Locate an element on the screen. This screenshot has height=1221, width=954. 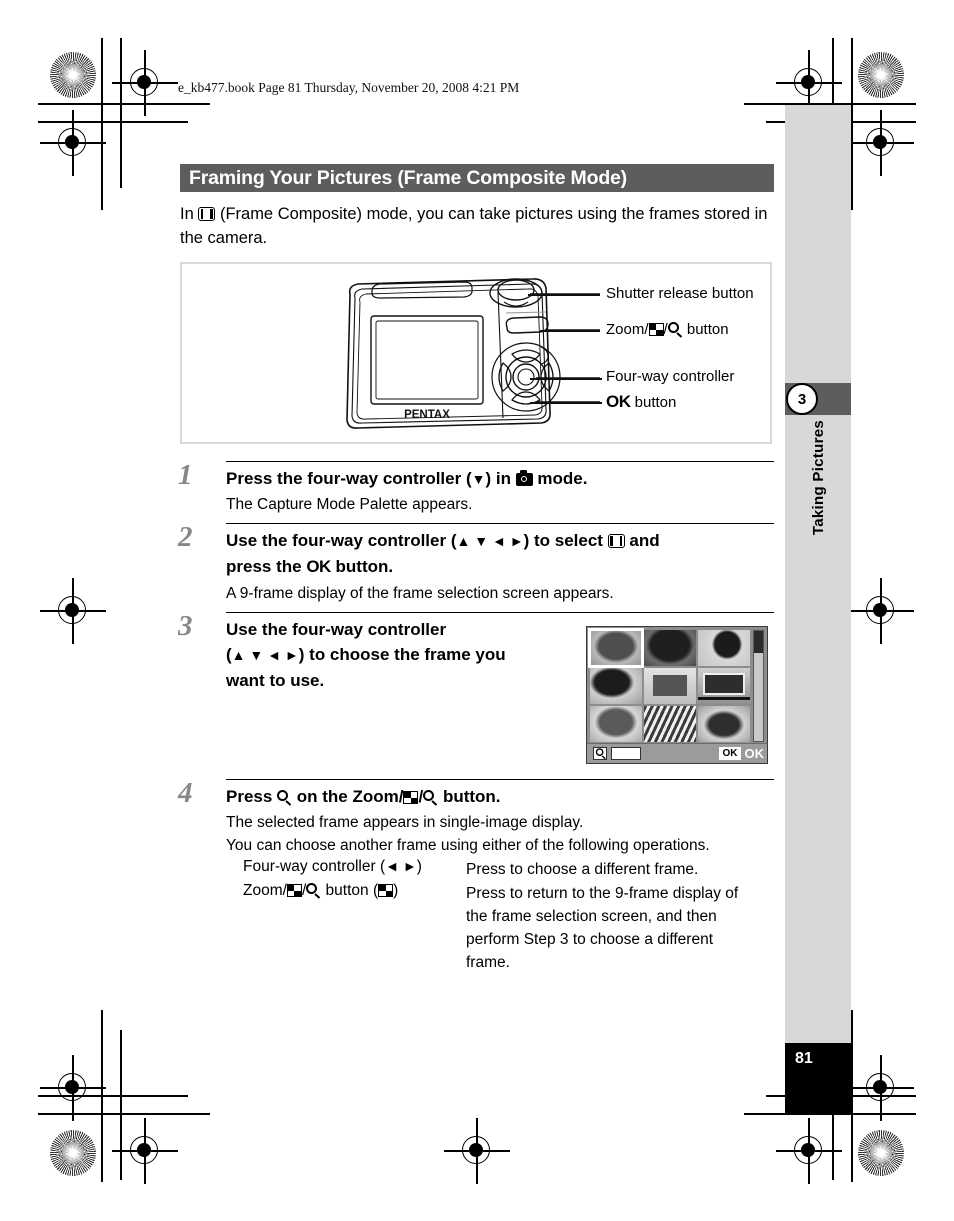
step-number-3: 3 is located at coordinates (185, 626).